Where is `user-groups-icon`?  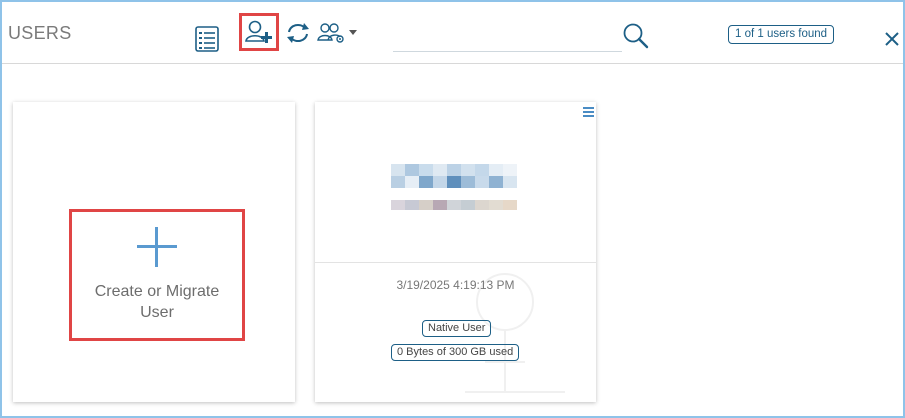 user-groups-icon is located at coordinates (331, 33).